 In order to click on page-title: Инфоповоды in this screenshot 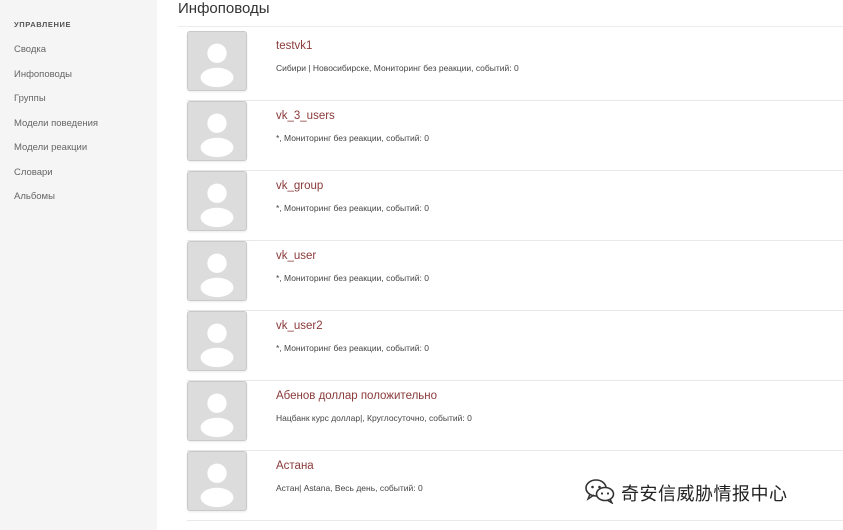, I will do `click(224, 8)`.